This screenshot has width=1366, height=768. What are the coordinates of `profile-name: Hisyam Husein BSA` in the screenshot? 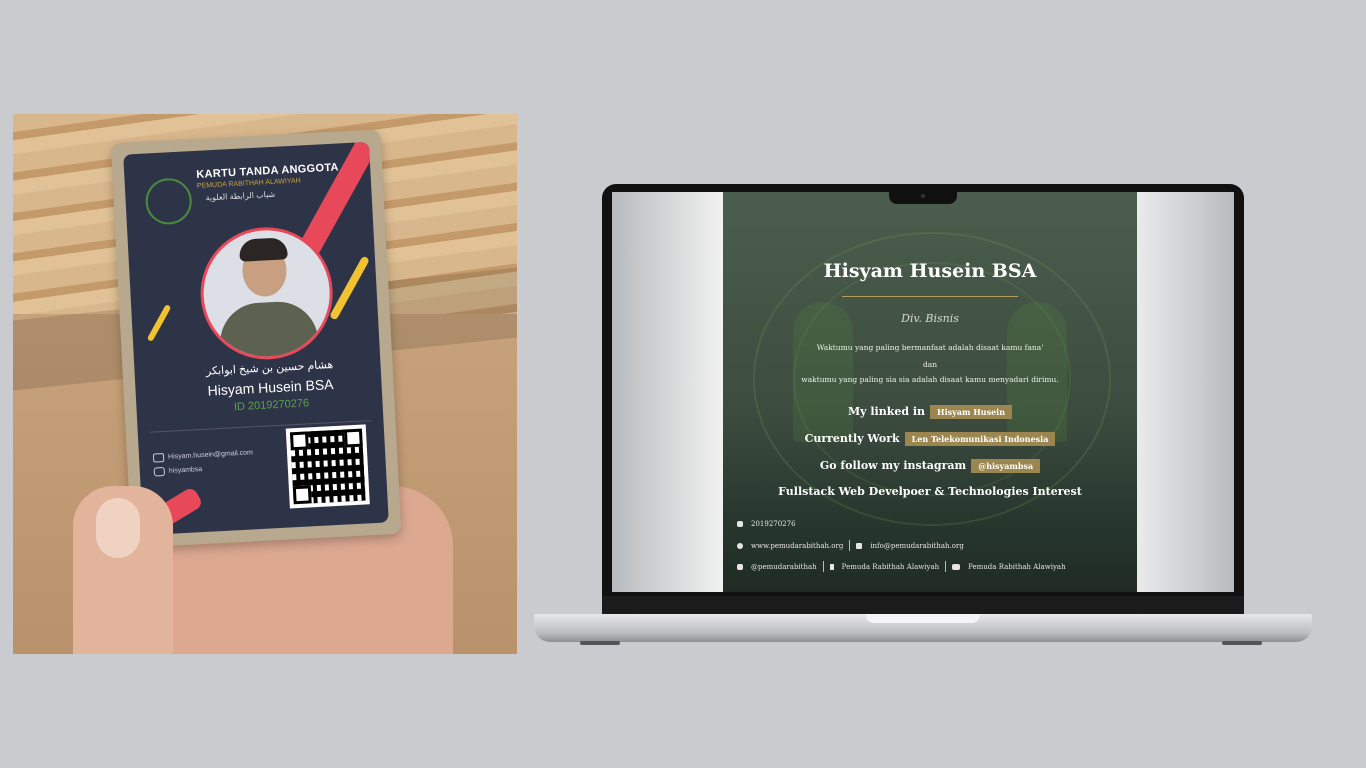 It's located at (930, 271).